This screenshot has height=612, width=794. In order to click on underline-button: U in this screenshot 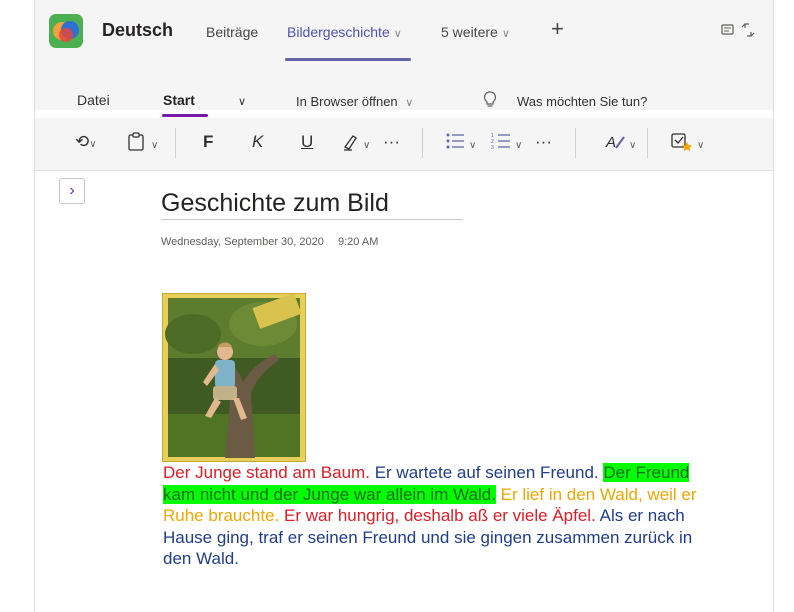, I will do `click(307, 142)`.